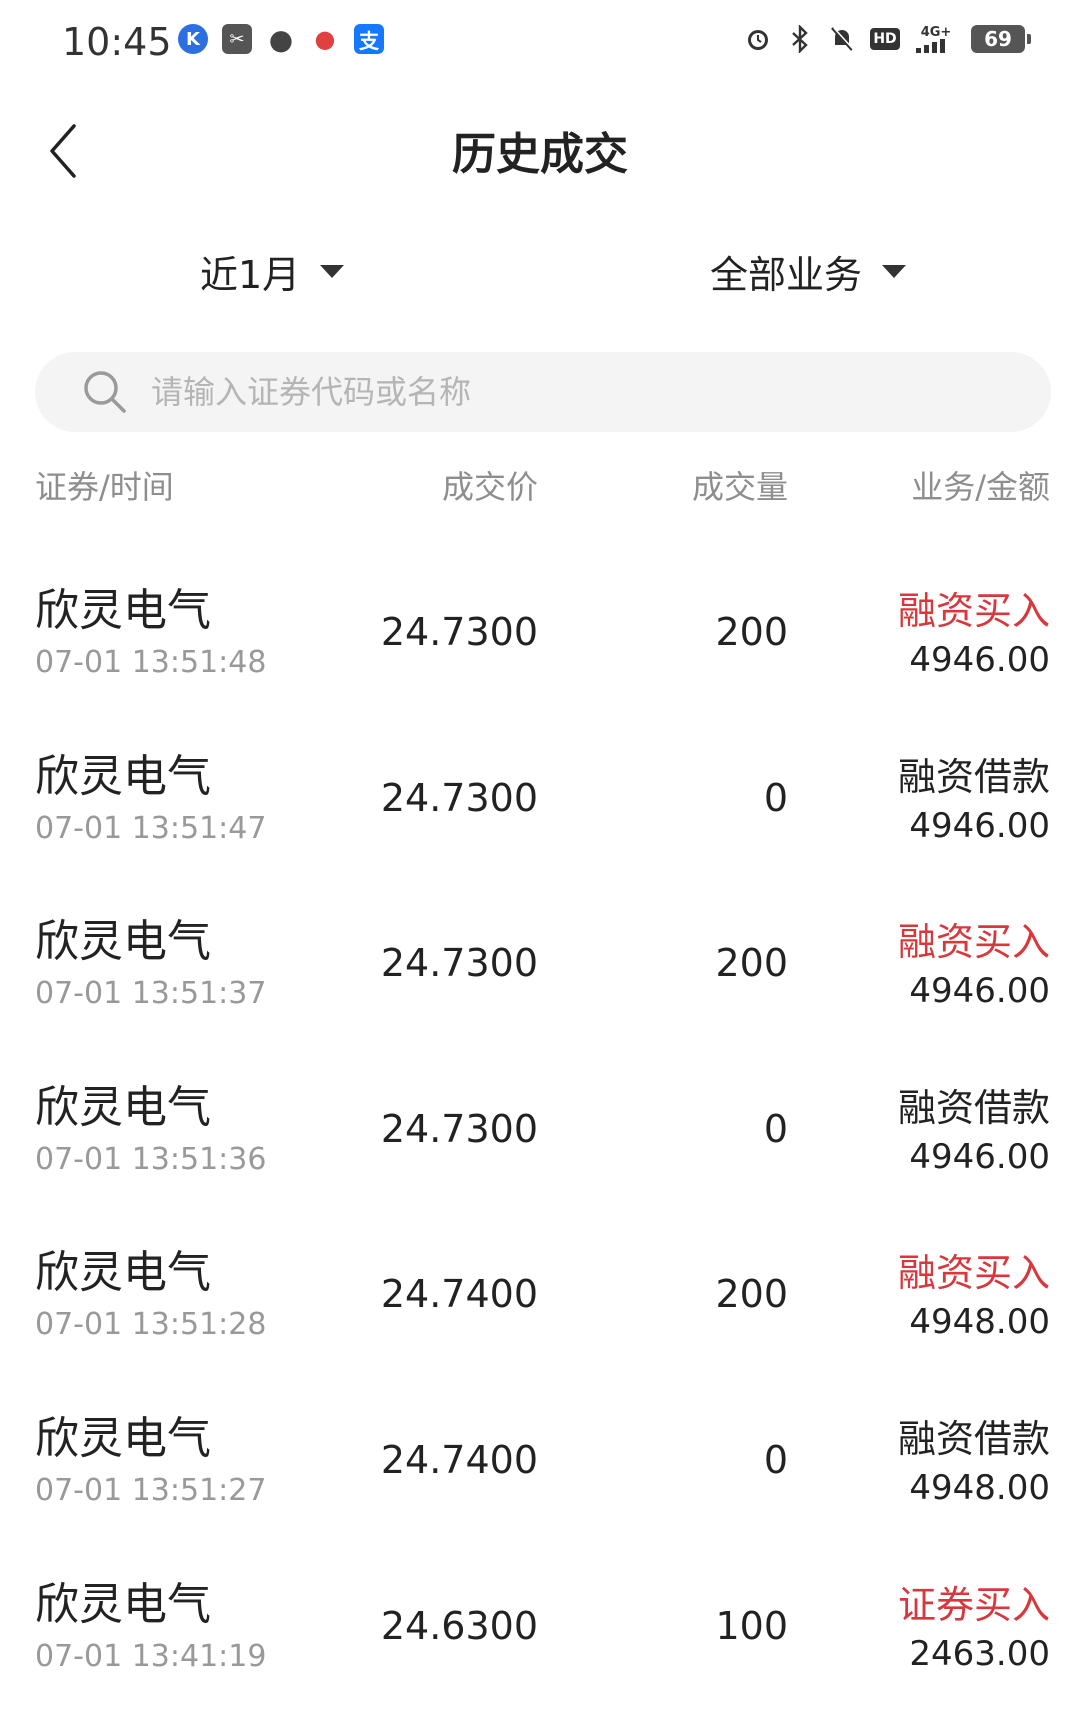 The width and height of the screenshot is (1080, 1711). I want to click on nav-bar: 历史成交, so click(540, 151).